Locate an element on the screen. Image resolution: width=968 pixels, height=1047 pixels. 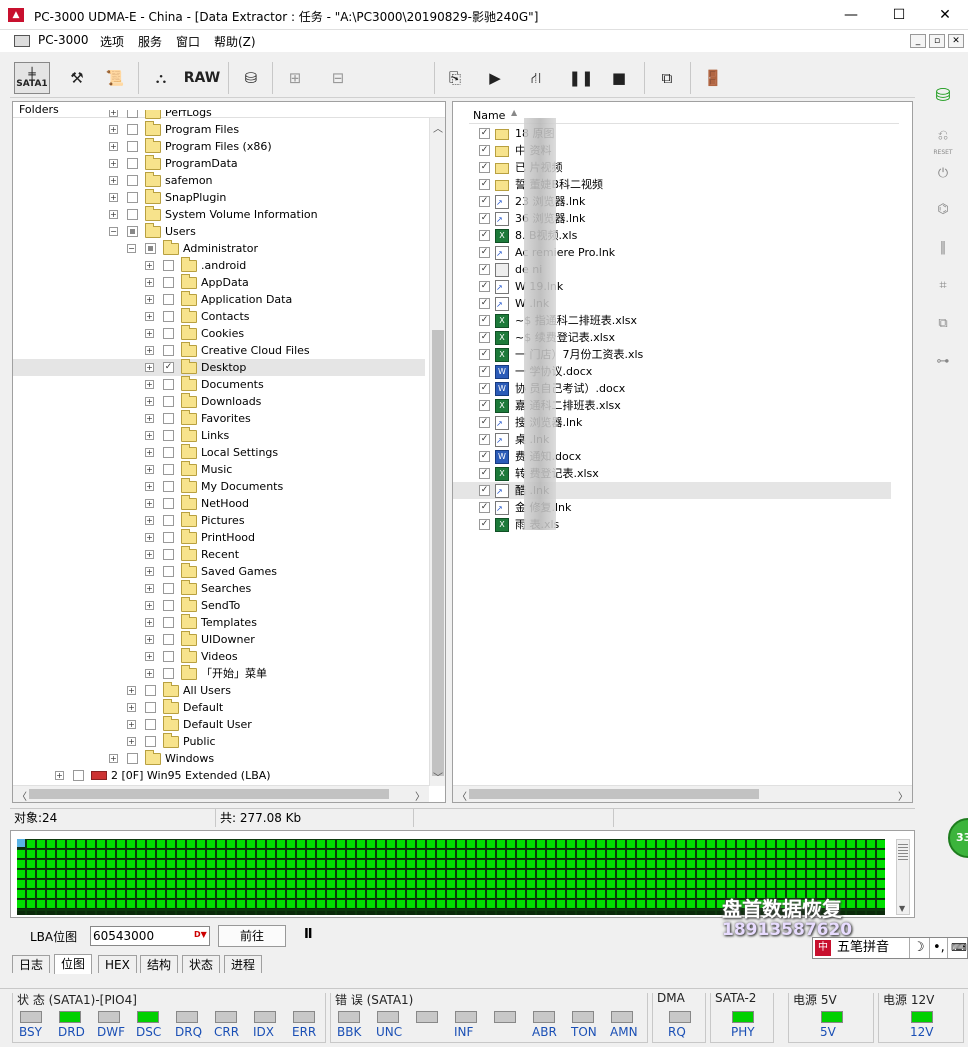
file-row: ✓X8. B视频.xls is located at coordinates (672, 235).